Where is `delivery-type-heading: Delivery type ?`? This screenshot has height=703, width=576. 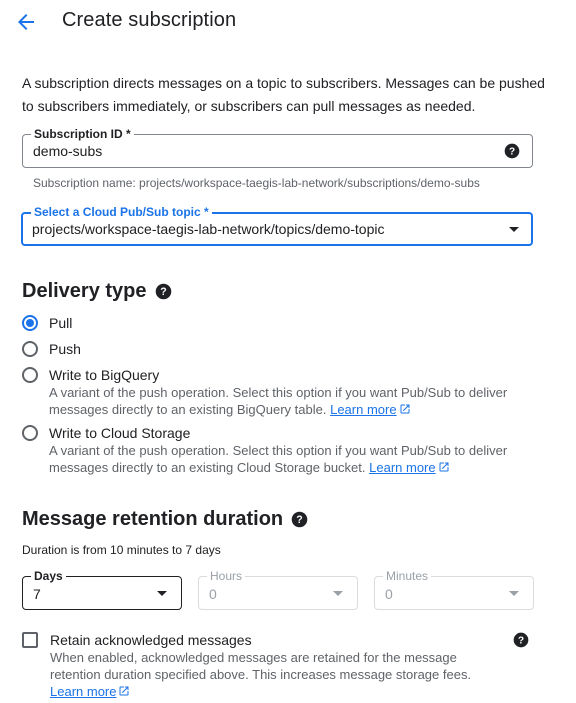 delivery-type-heading: Delivery type ? is located at coordinates (97, 291).